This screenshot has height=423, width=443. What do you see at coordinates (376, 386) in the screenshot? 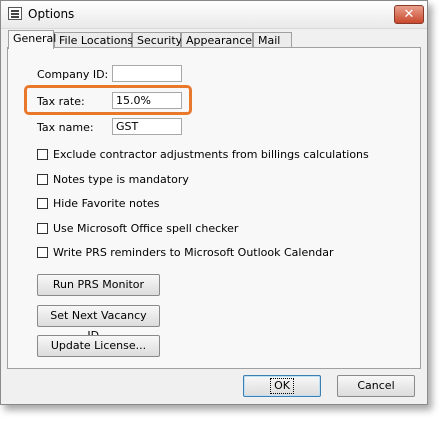
I see `cancel-button: Cancel` at bounding box center [376, 386].